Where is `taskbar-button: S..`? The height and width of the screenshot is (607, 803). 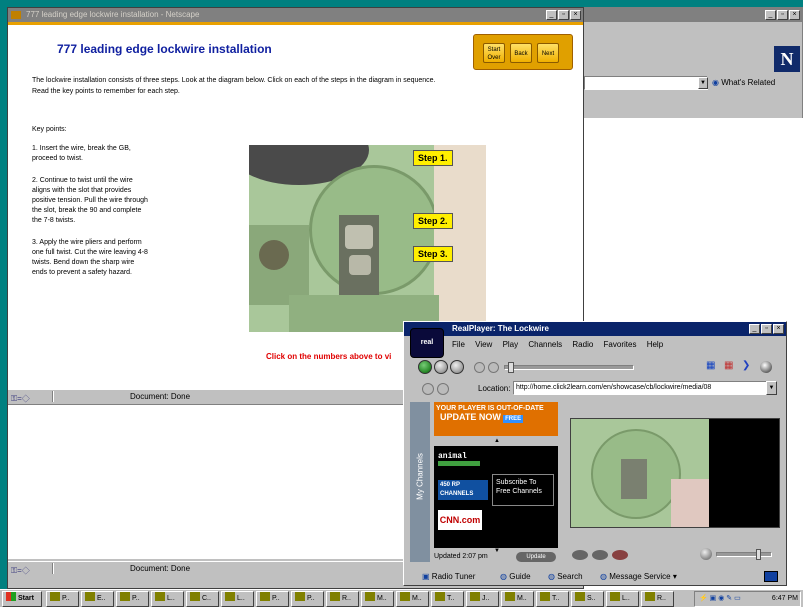 taskbar-button: S.. is located at coordinates (587, 599).